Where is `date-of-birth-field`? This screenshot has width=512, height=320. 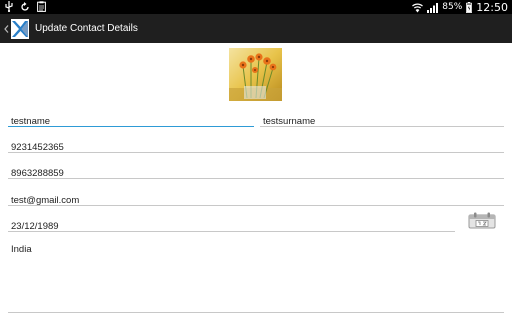 date-of-birth-field is located at coordinates (231, 224).